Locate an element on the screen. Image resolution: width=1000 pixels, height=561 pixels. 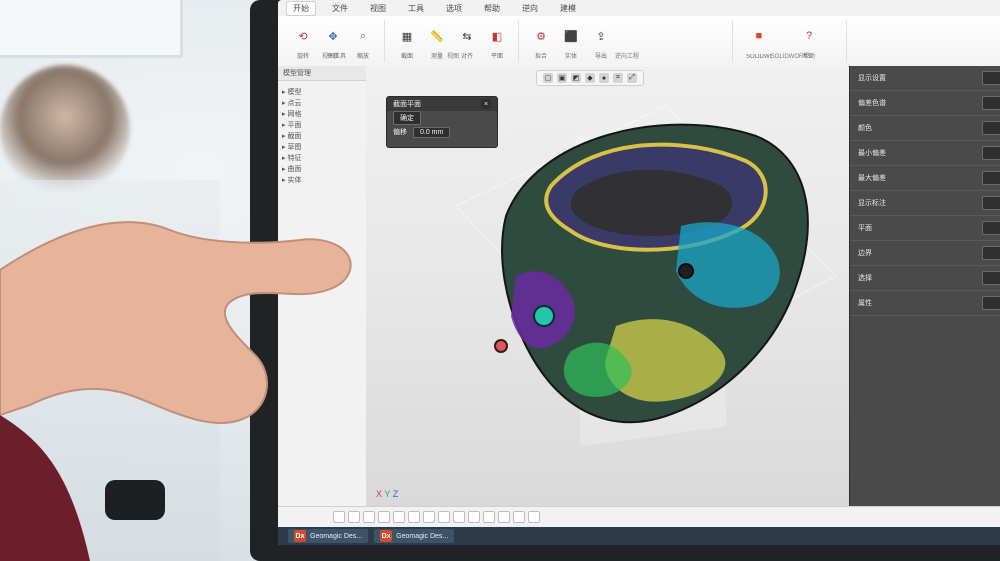
help-icon: ? is located at coordinates (809, 36).